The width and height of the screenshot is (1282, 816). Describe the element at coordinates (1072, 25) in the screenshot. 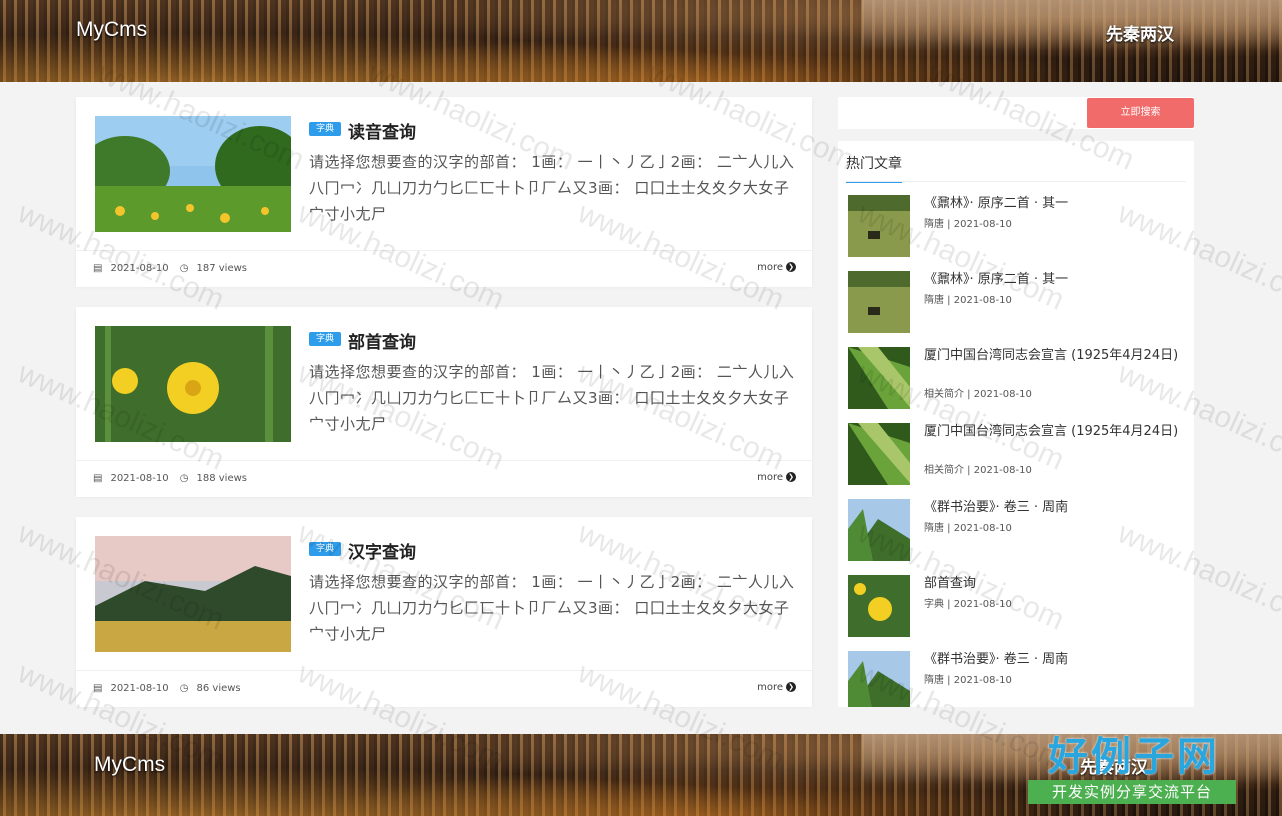

I see `banner-sky` at that location.